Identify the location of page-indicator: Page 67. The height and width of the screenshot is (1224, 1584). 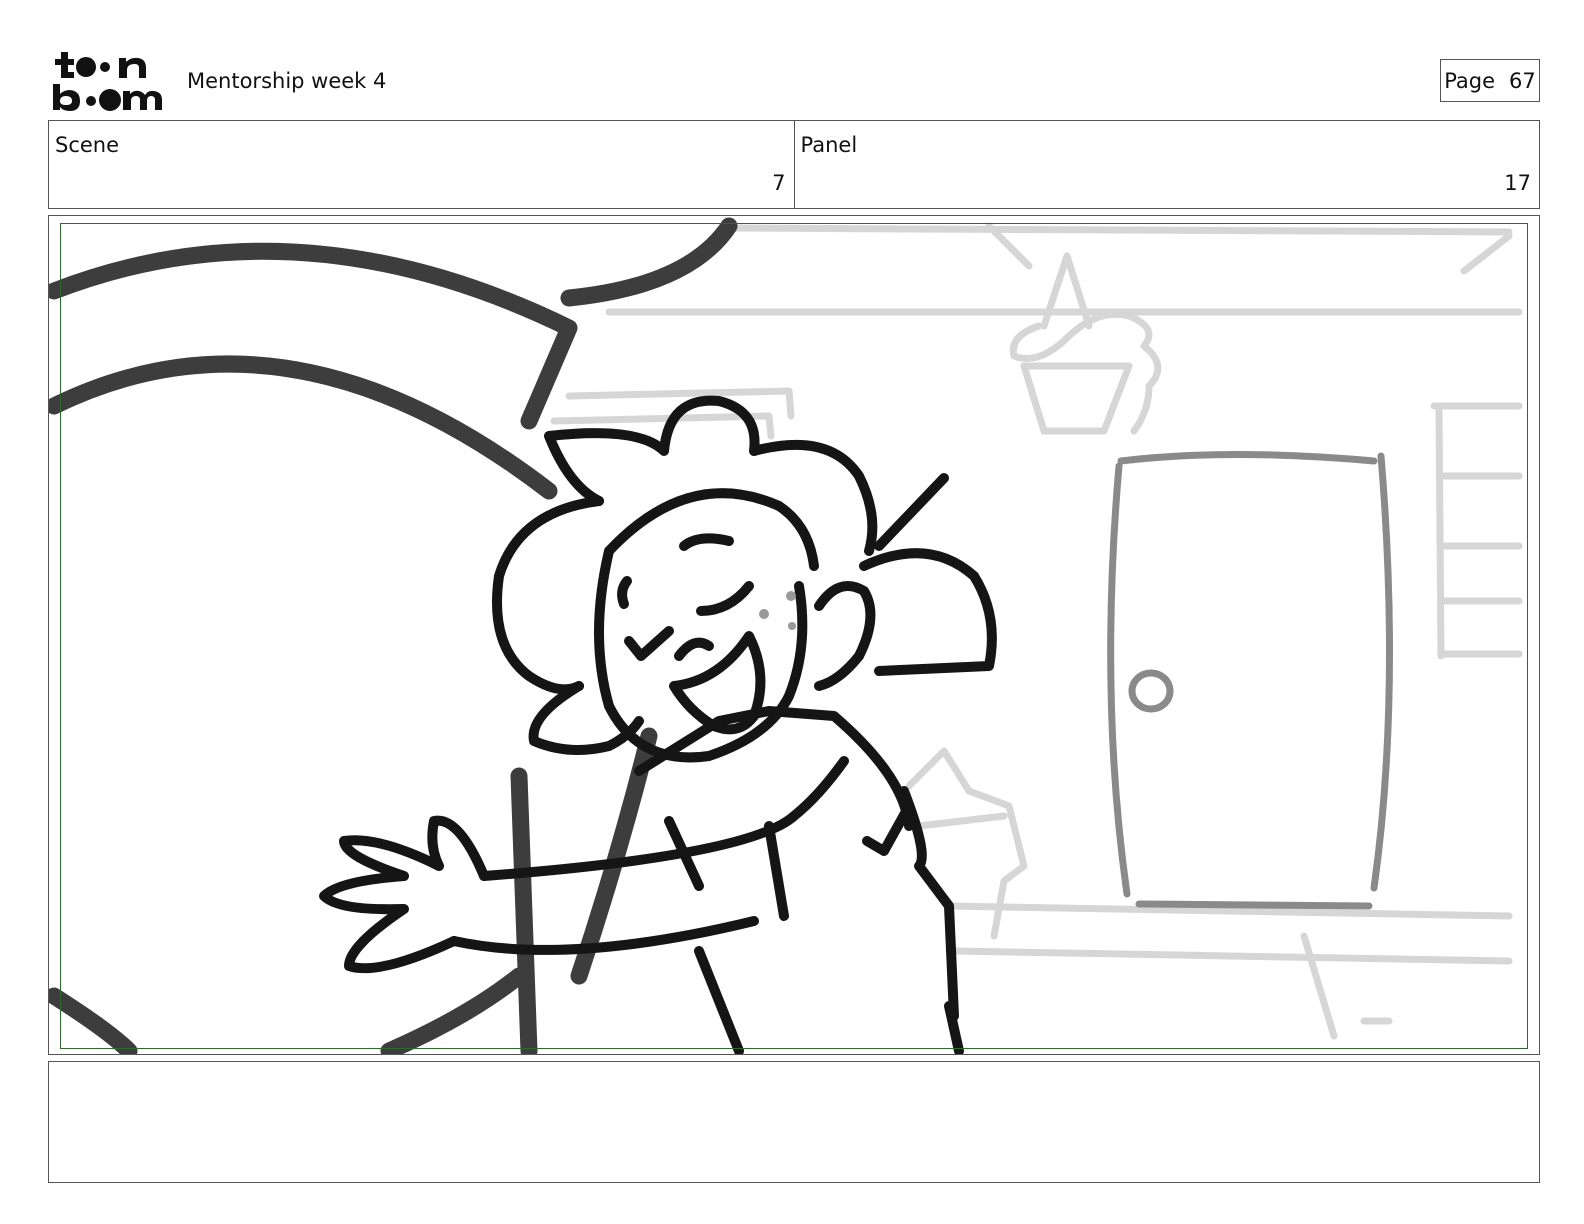
(1490, 80).